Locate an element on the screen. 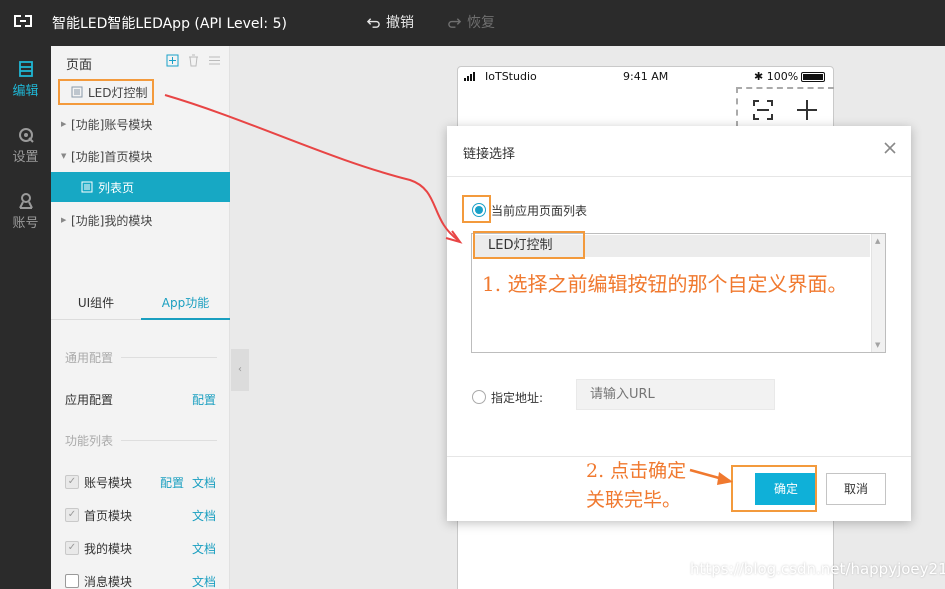  phone-status-bar: IoTStudio 9:41 AM ✱ 100% is located at coordinates (645, 77).